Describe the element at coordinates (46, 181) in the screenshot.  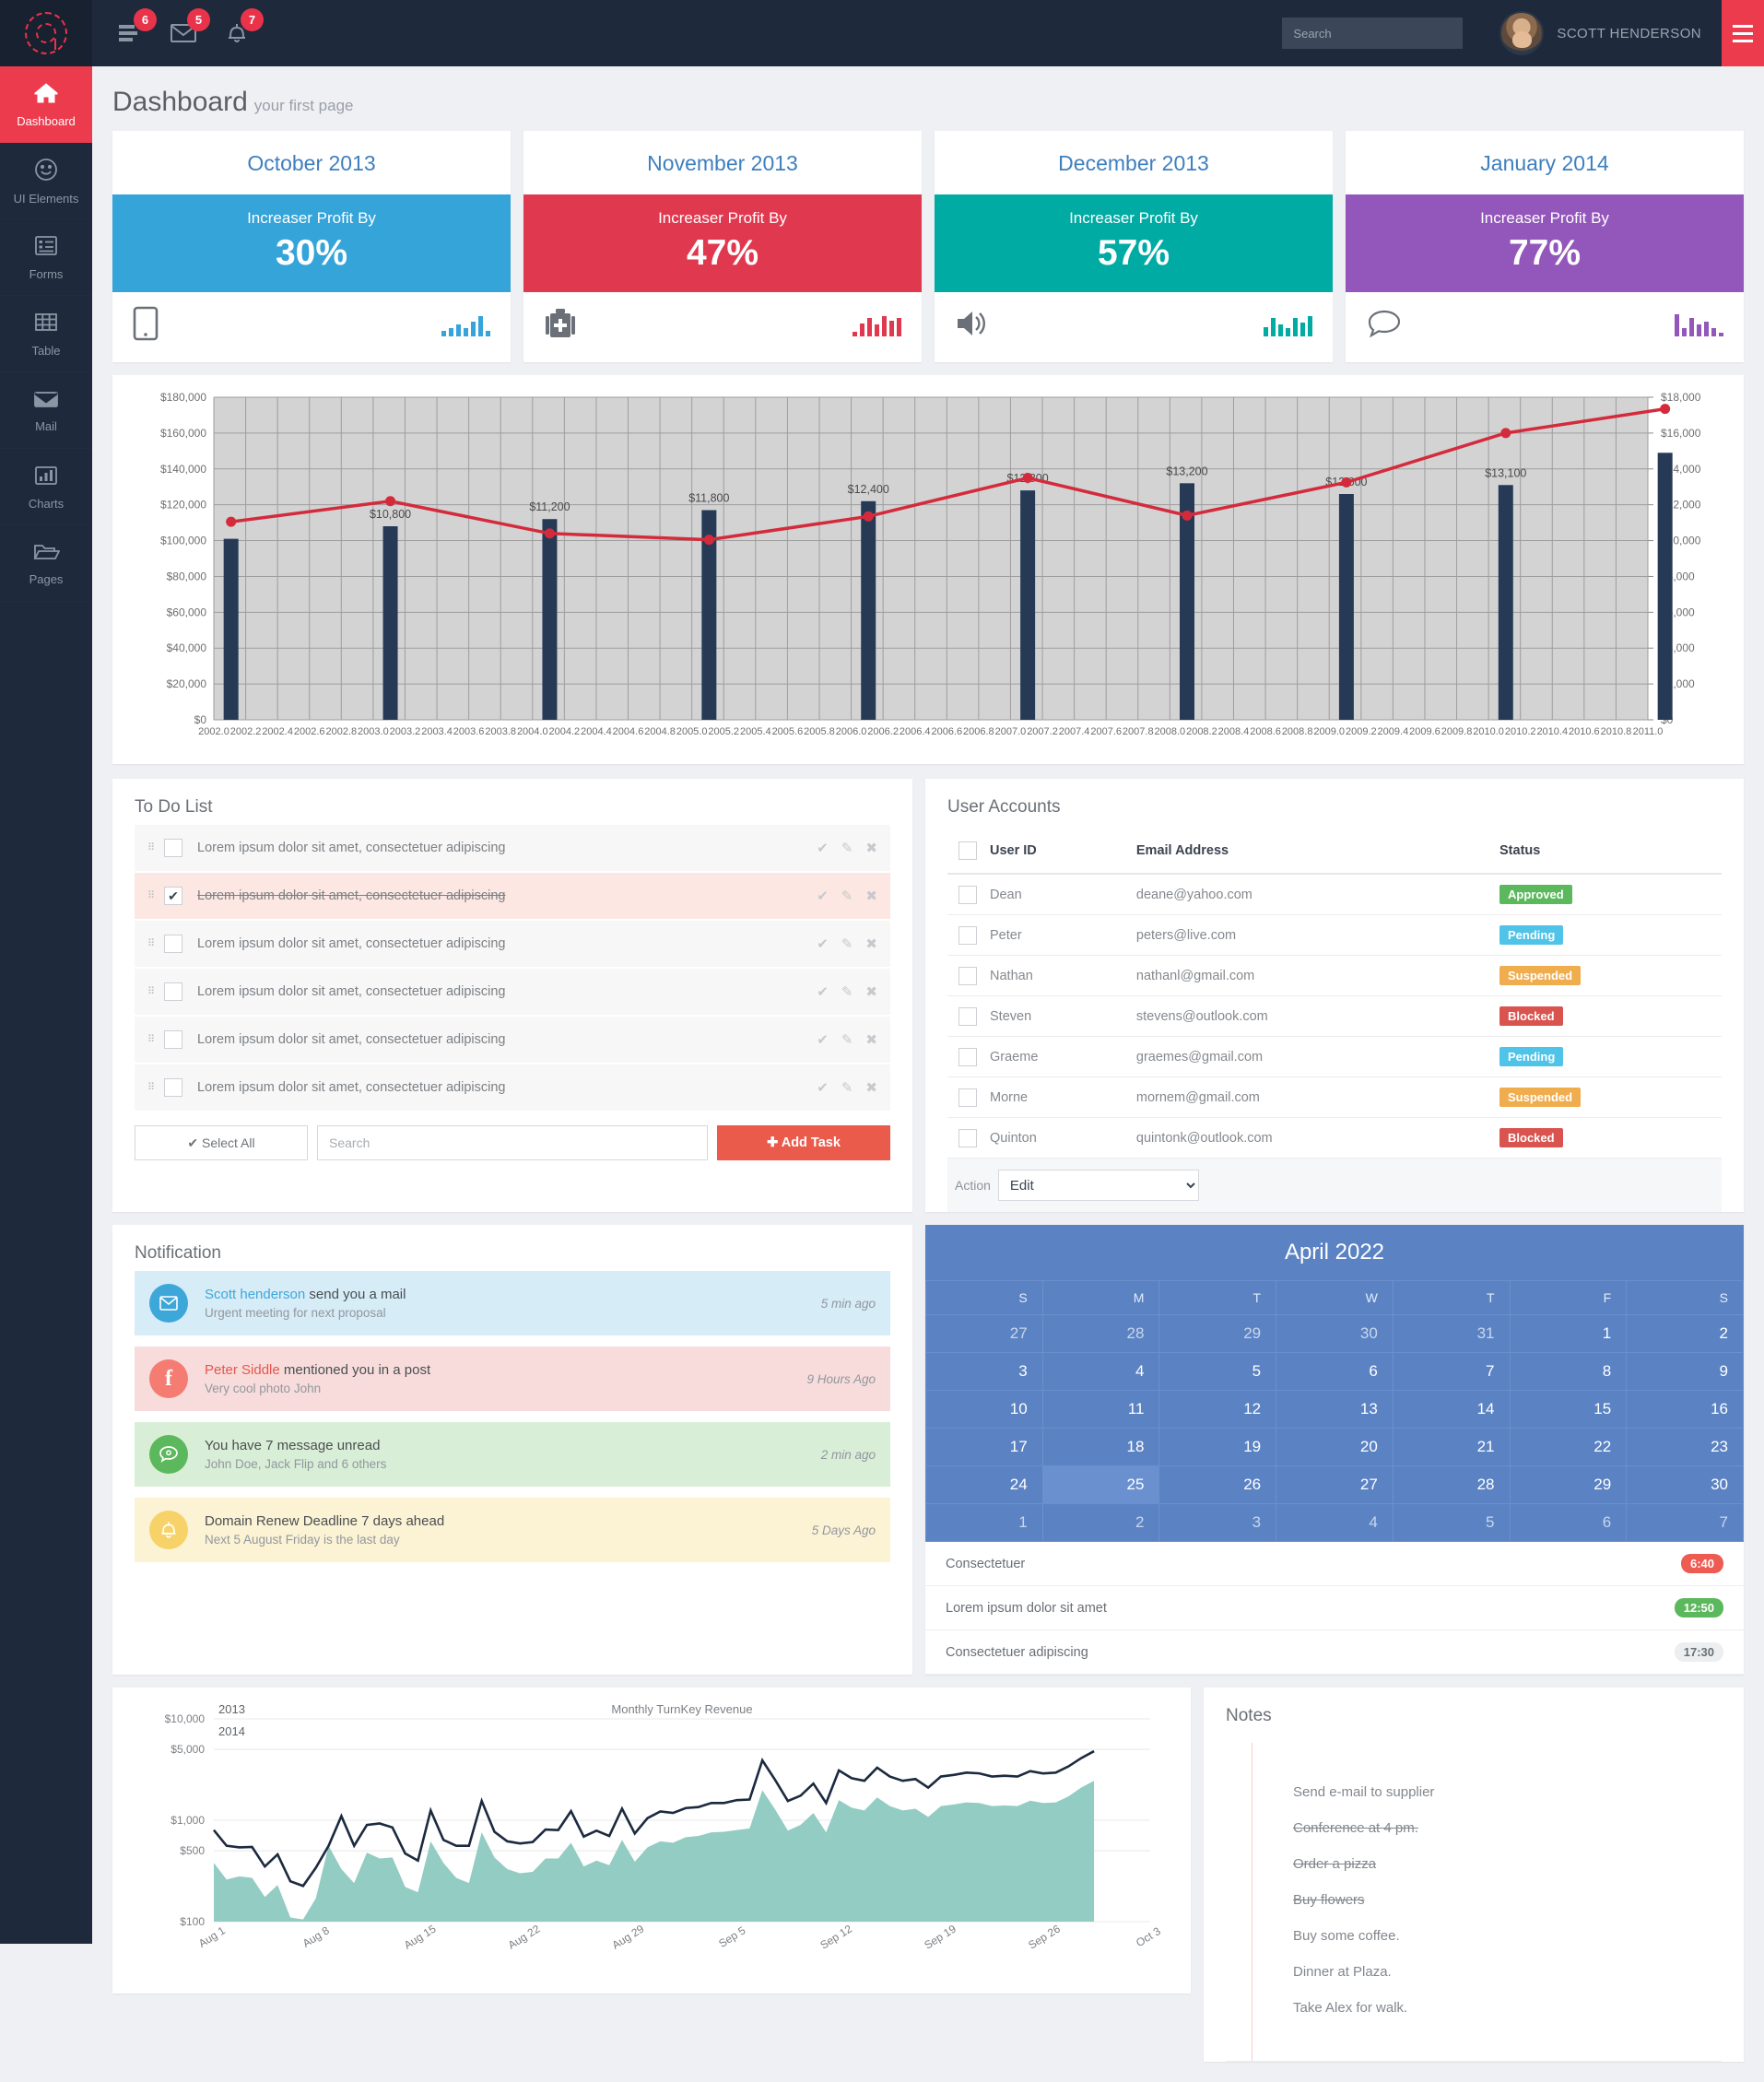
I see `sidebar-item-ui-elements: UI Elements` at that location.